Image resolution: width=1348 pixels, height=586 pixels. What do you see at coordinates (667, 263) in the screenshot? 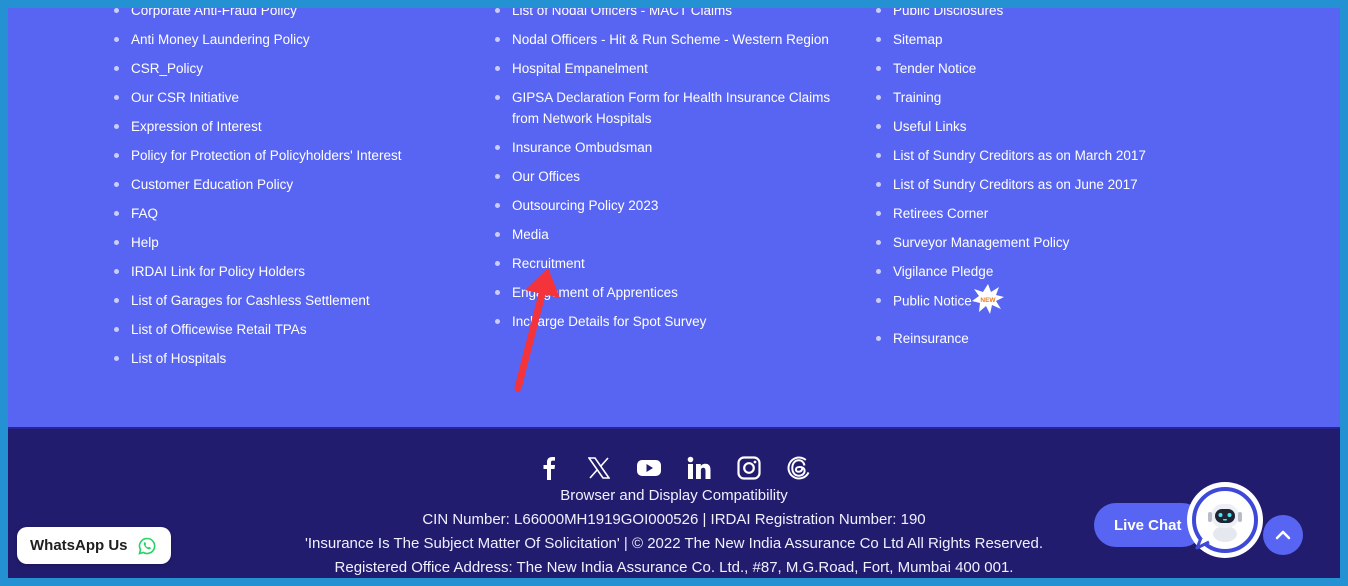
I see `link-recruitment: Recruitment` at bounding box center [667, 263].